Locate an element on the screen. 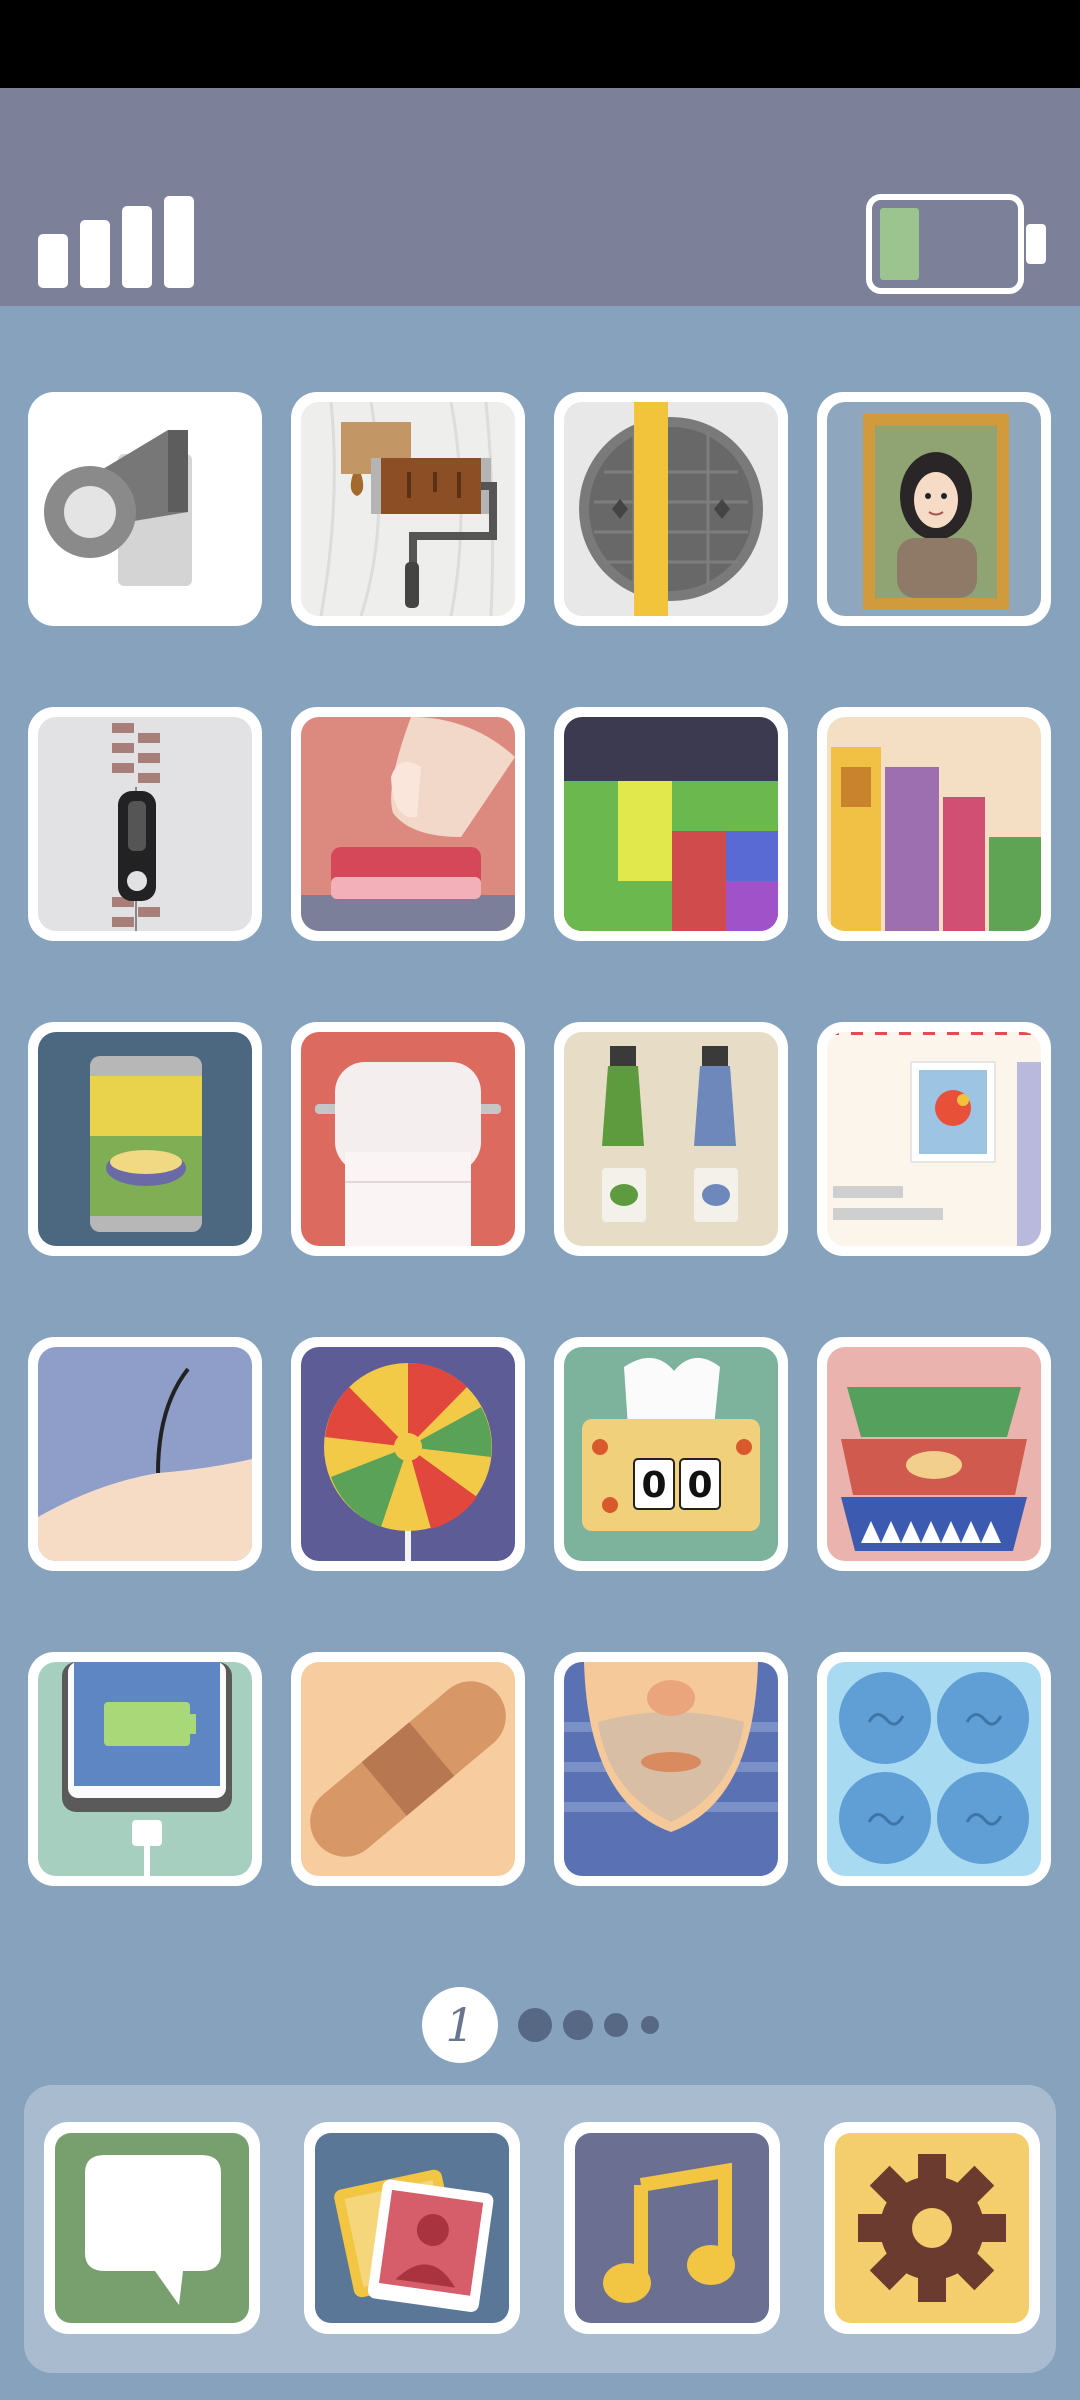  app-bookshelf is located at coordinates (934, 824).